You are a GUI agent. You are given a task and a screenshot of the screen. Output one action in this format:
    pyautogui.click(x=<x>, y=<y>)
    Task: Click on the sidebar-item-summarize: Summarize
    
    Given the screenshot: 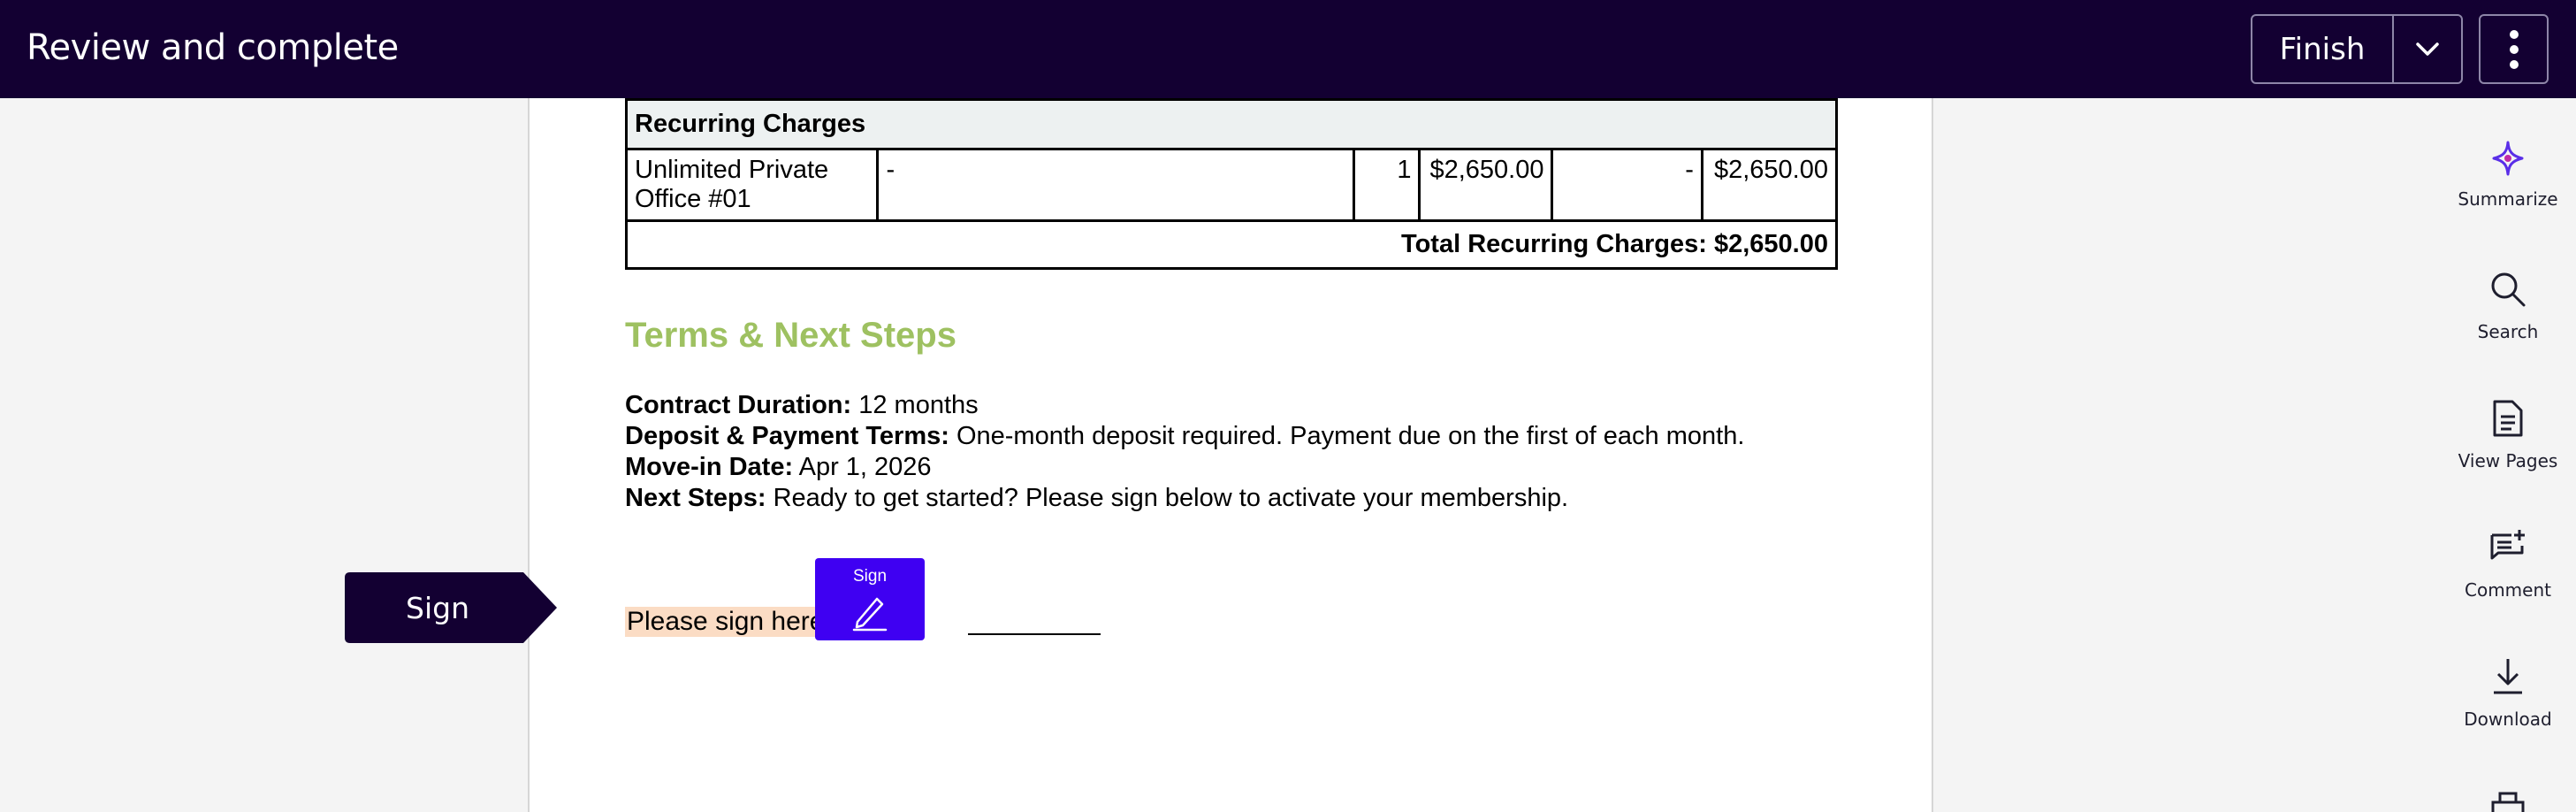 What is the action you would take?
    pyautogui.click(x=2508, y=194)
    